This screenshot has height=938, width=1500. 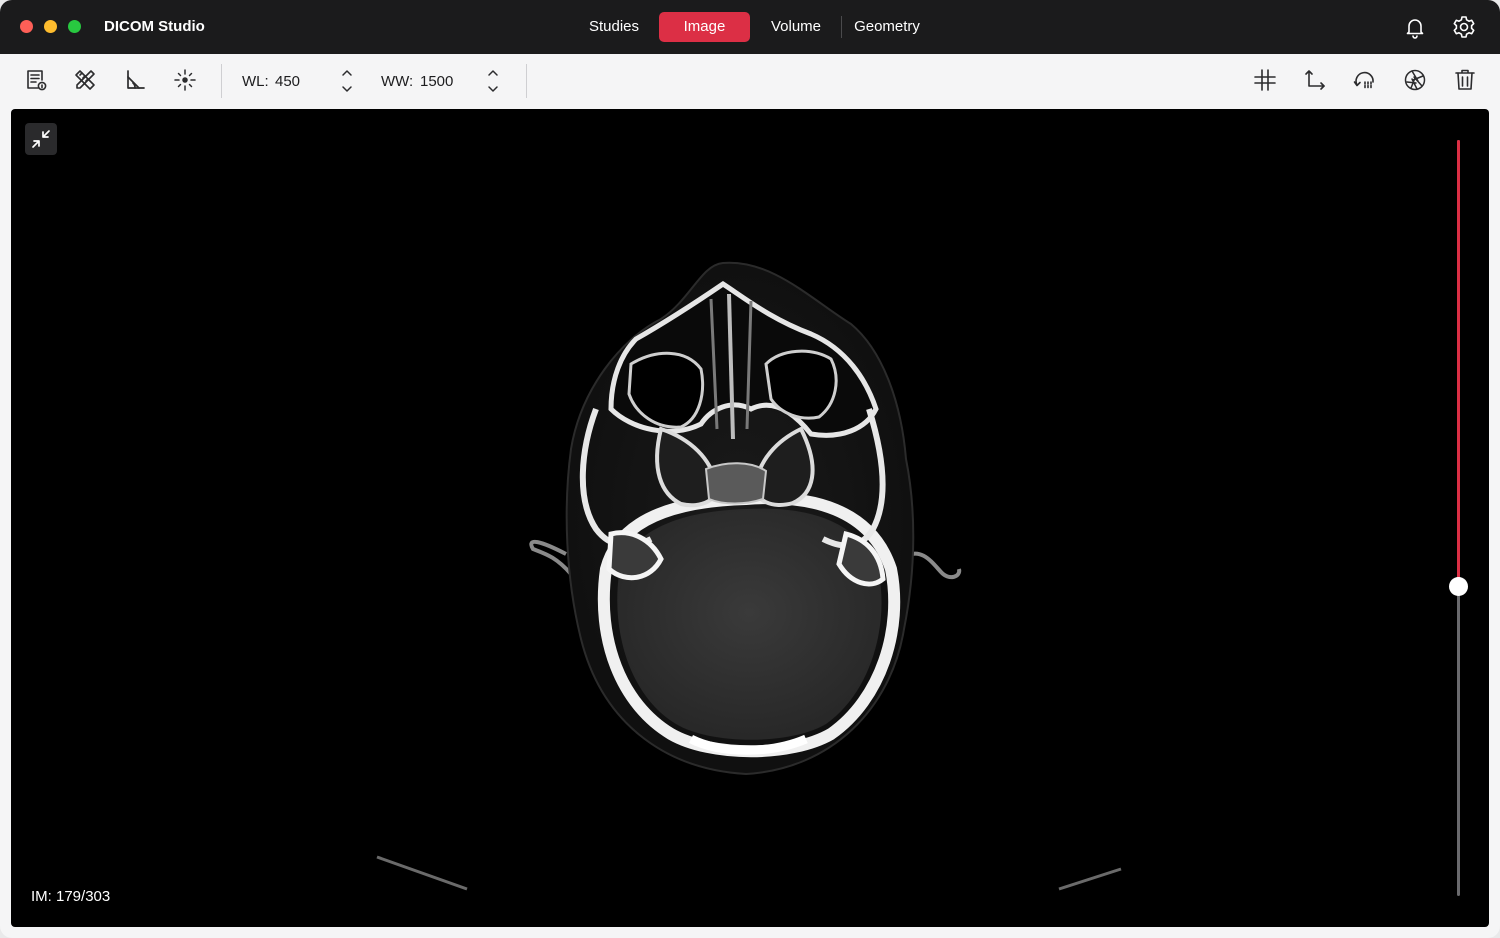 I want to click on wl-label: WL:, so click(x=255, y=81).